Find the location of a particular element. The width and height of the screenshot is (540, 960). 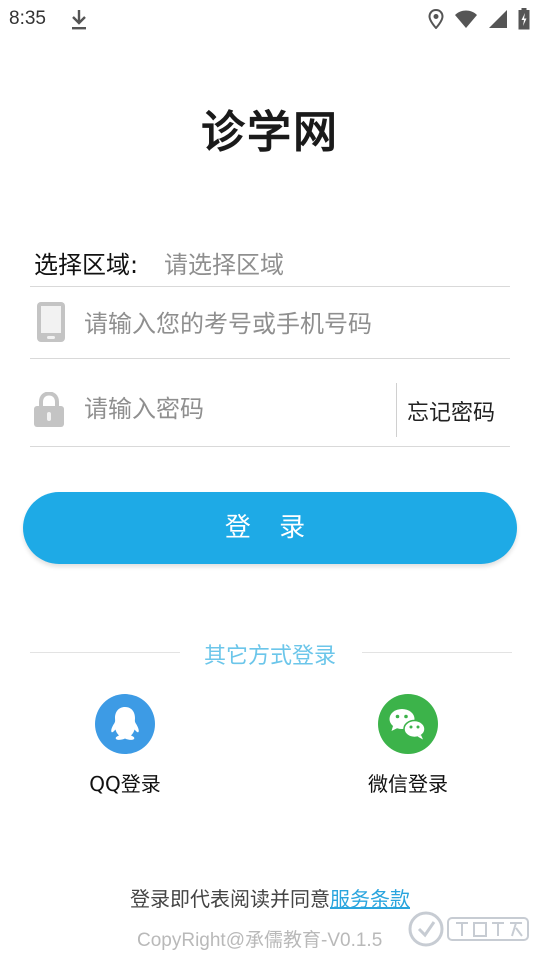

password-row: 忘记密码 is located at coordinates (270, 403).